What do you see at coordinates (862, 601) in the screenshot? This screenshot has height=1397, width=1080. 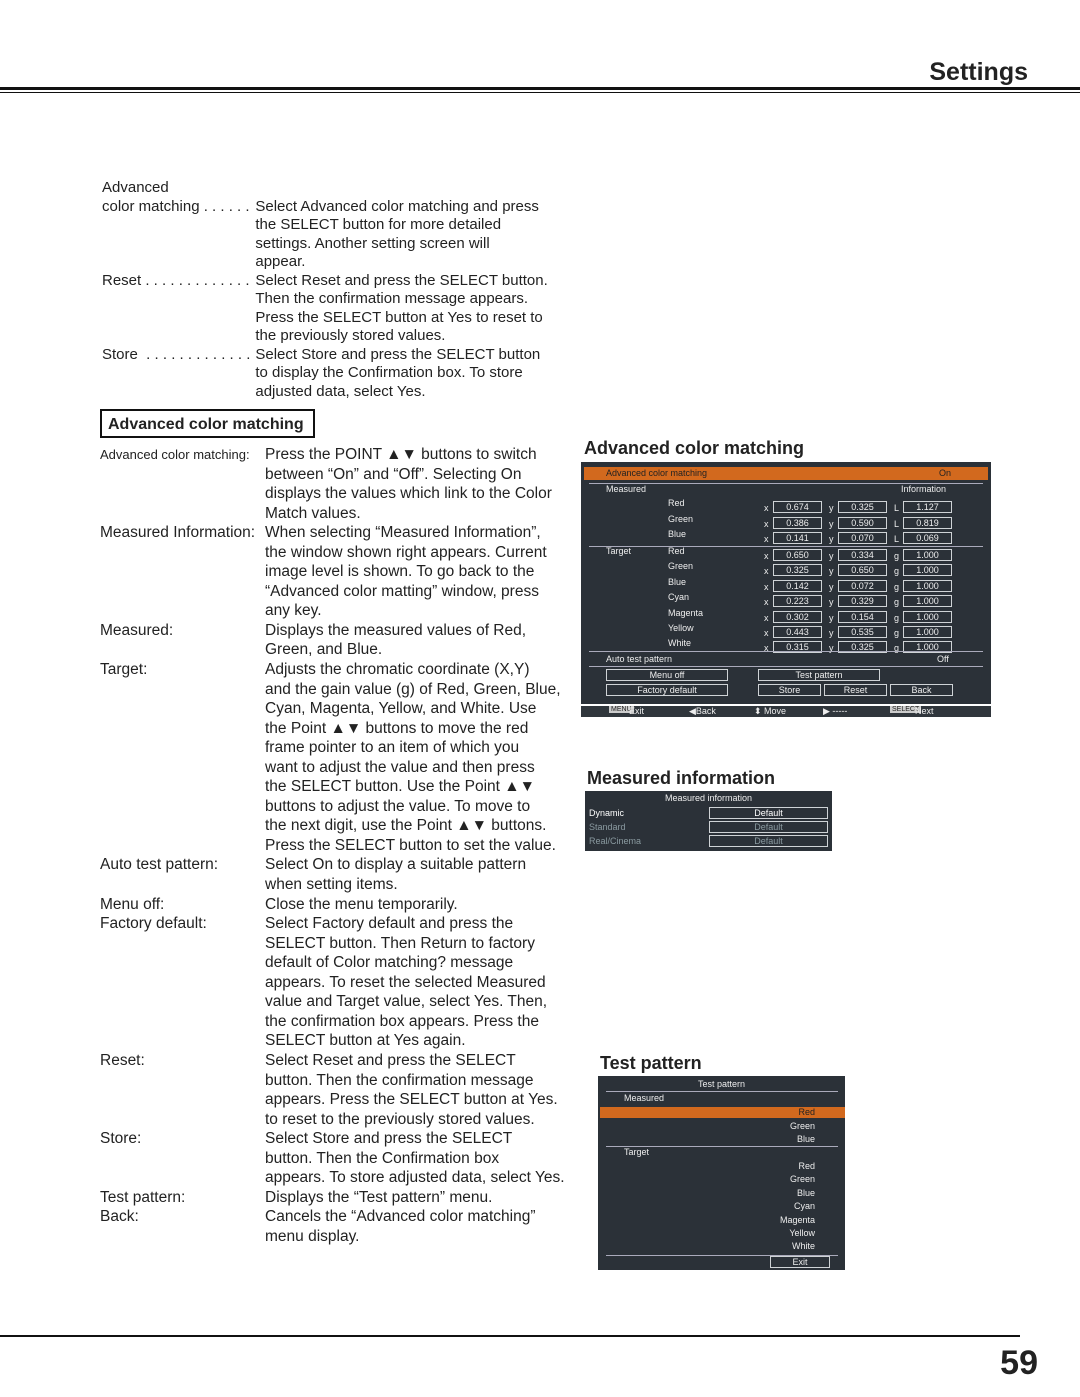 I see `y-value: 0.329` at bounding box center [862, 601].